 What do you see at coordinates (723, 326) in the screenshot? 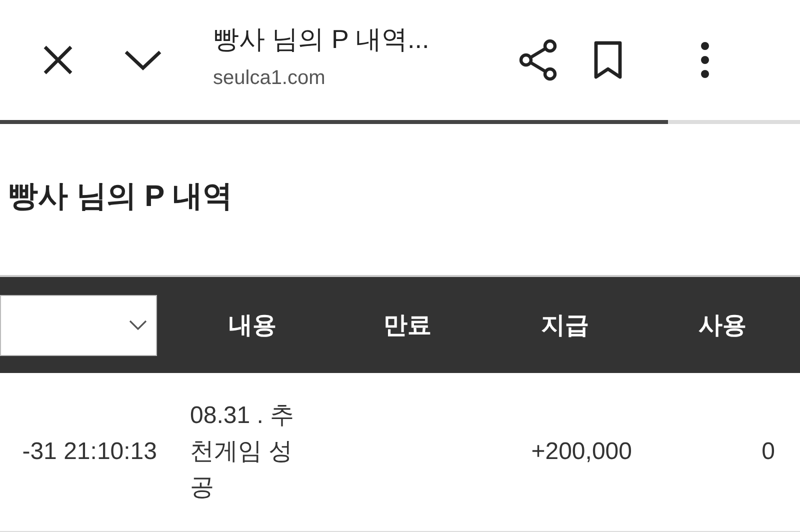
I see `column-header: 사용` at bounding box center [723, 326].